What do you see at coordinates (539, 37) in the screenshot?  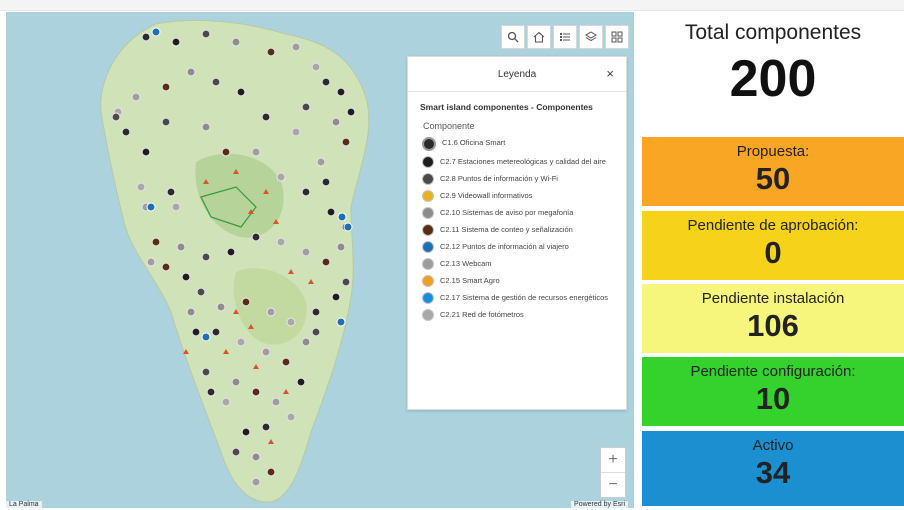 I see `home-icon` at bounding box center [539, 37].